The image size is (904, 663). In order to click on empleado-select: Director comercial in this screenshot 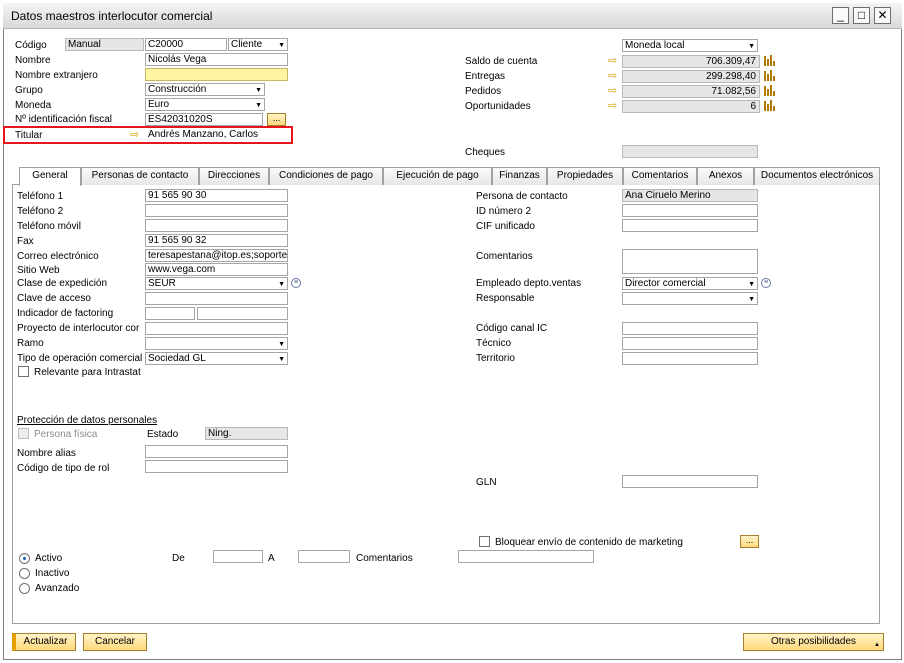, I will do `click(690, 283)`.